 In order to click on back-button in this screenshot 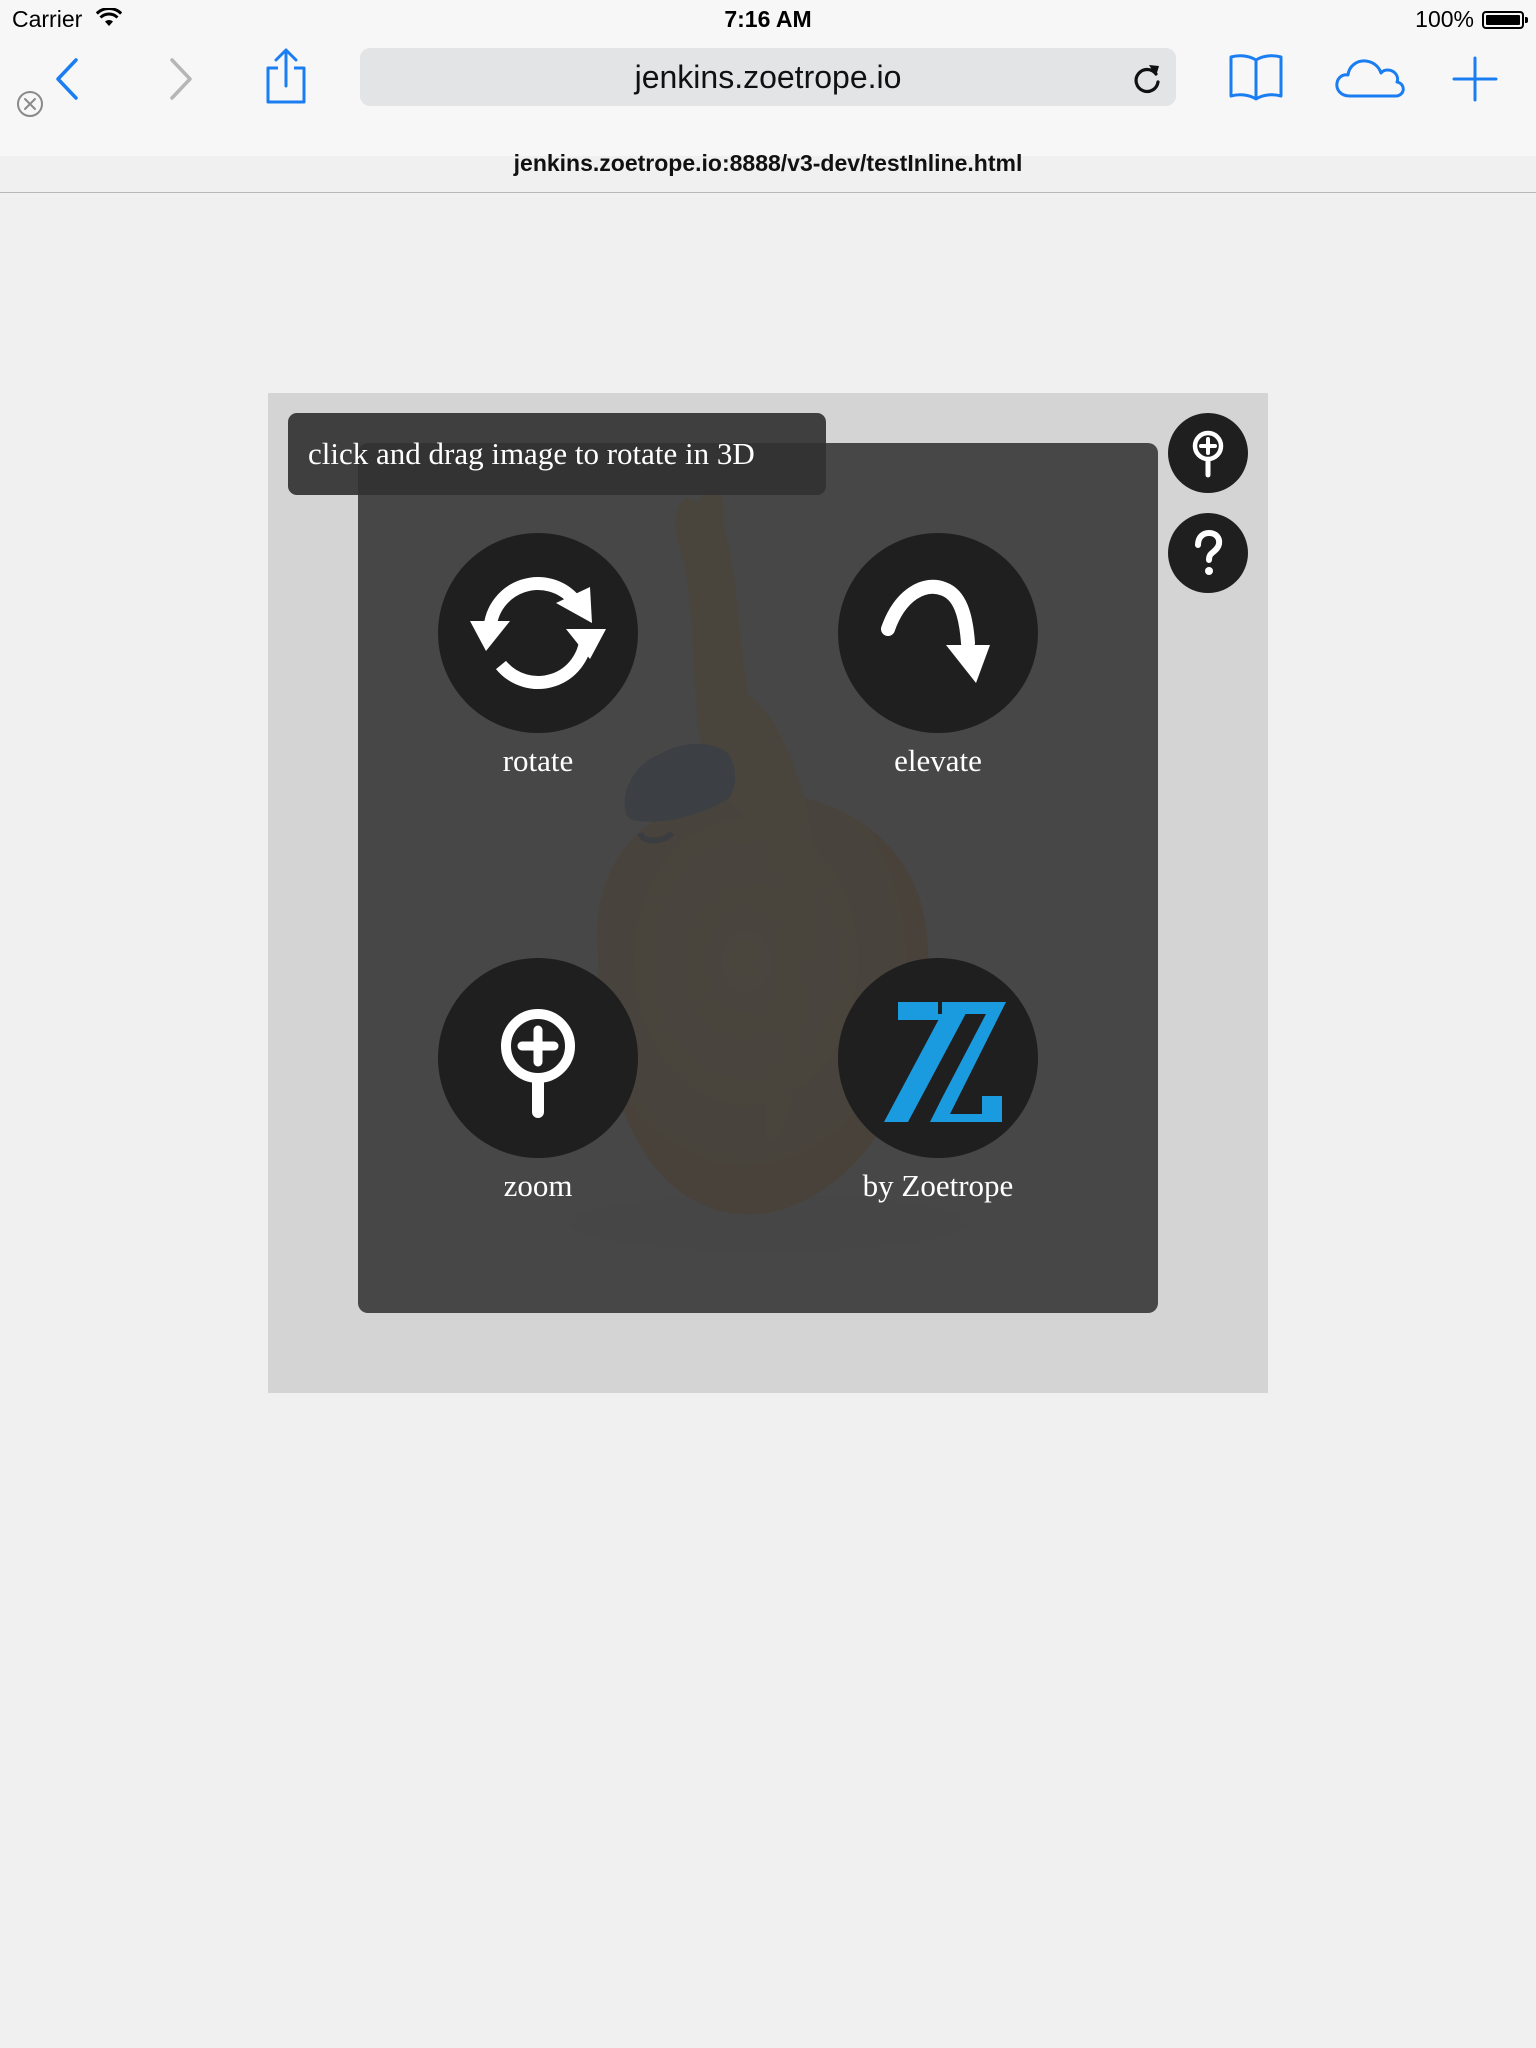, I will do `click(69, 81)`.